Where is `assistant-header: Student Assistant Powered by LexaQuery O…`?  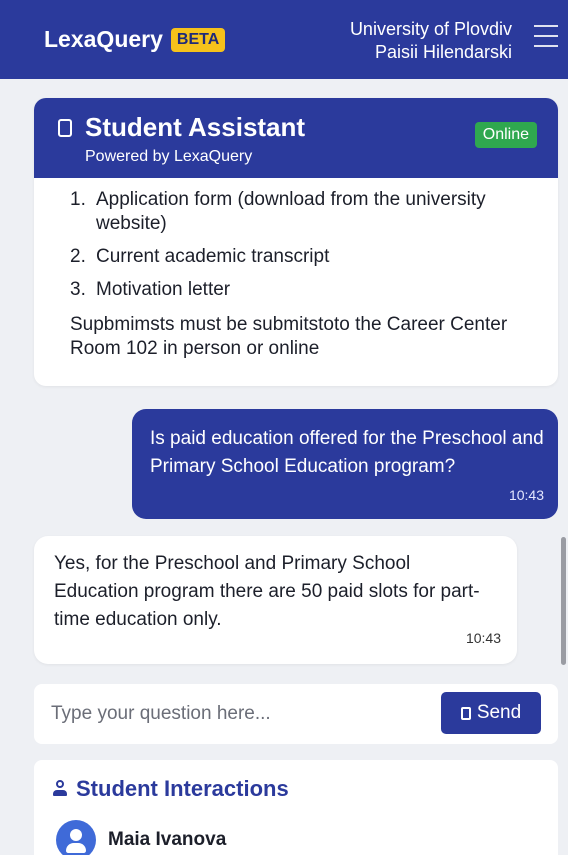
assistant-header: Student Assistant Powered by LexaQuery O… is located at coordinates (296, 138).